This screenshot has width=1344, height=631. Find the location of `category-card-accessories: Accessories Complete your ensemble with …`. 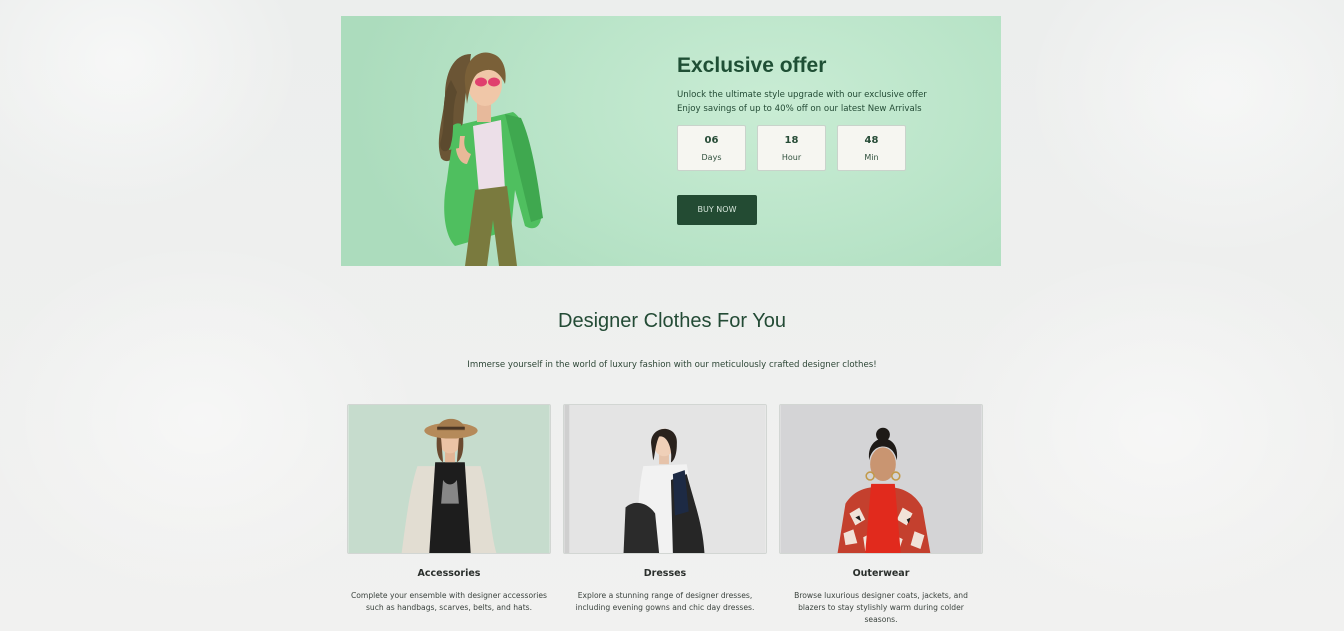

category-card-accessories: Accessories Complete your ensemble with … is located at coordinates (449, 515).